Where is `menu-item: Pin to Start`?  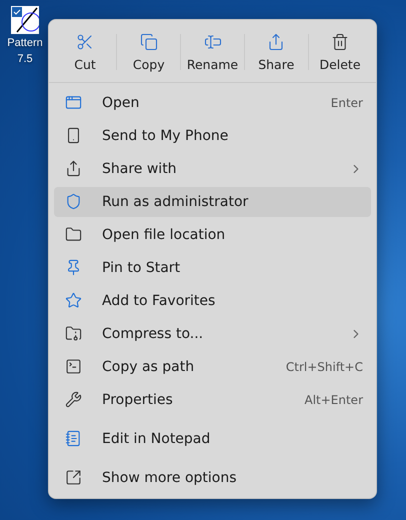 menu-item: Pin to Start is located at coordinates (212, 267).